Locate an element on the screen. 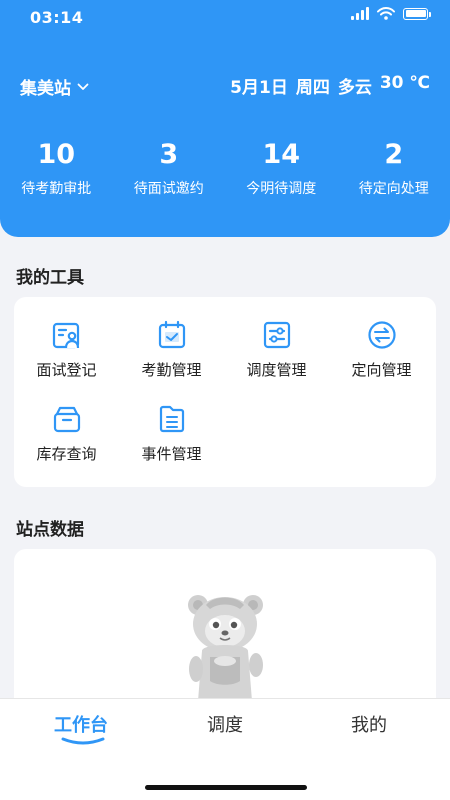 This screenshot has height=800, width=450. battery-icon is located at coordinates (417, 13).